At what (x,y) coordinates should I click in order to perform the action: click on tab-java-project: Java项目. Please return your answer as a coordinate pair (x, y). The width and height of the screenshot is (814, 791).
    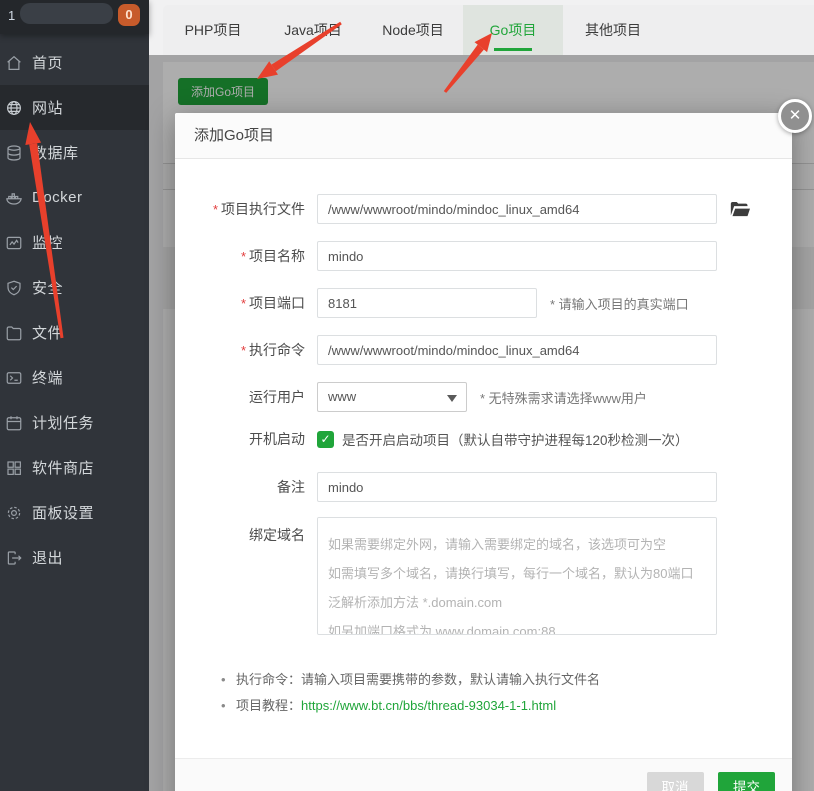
    Looking at the image, I should click on (313, 30).